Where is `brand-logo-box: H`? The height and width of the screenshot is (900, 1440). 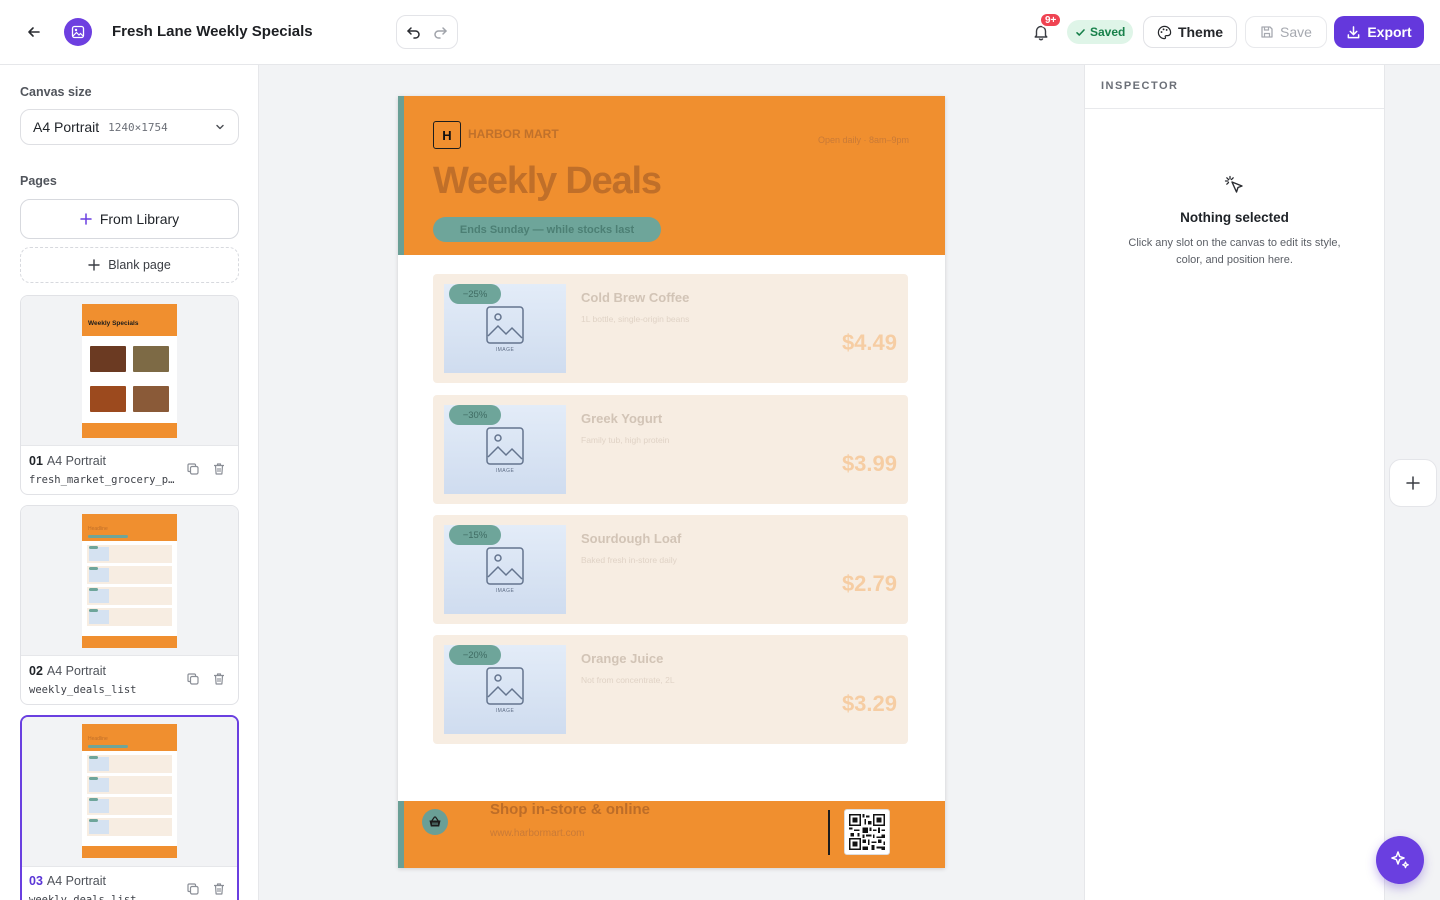
brand-logo-box: H is located at coordinates (447, 135).